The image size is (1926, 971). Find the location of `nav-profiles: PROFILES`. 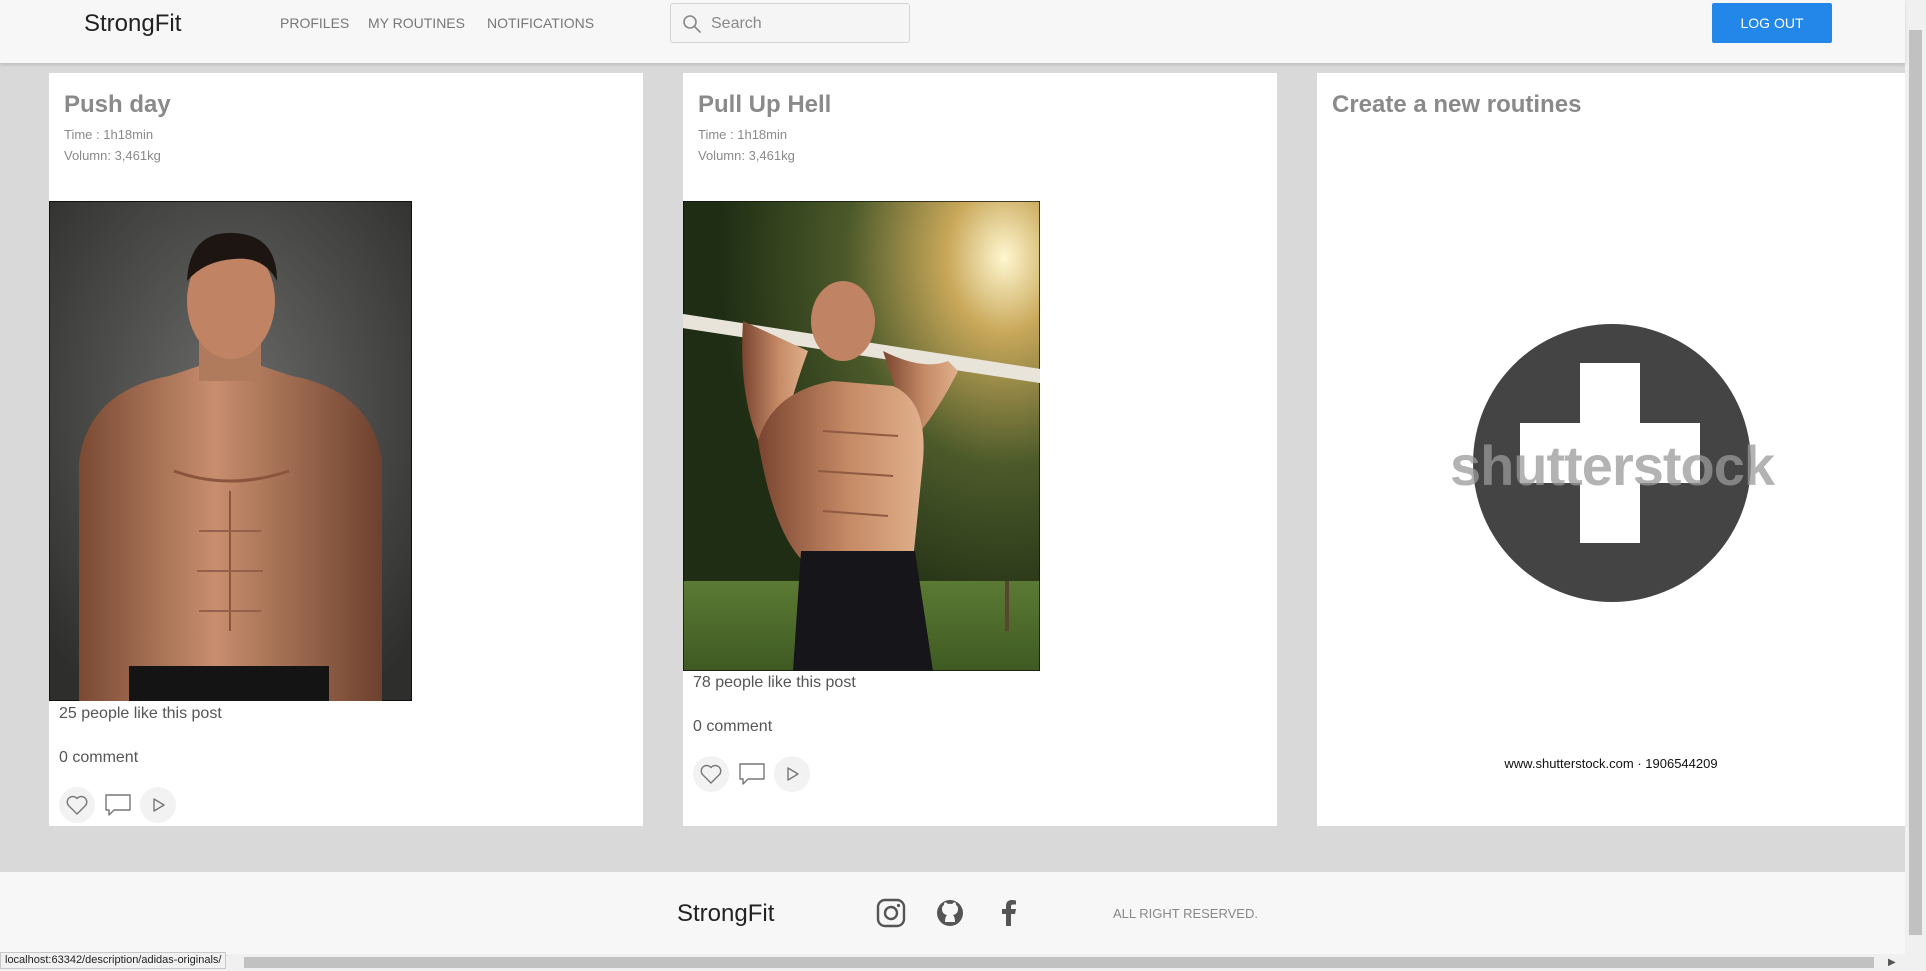

nav-profiles: PROFILES is located at coordinates (314, 23).